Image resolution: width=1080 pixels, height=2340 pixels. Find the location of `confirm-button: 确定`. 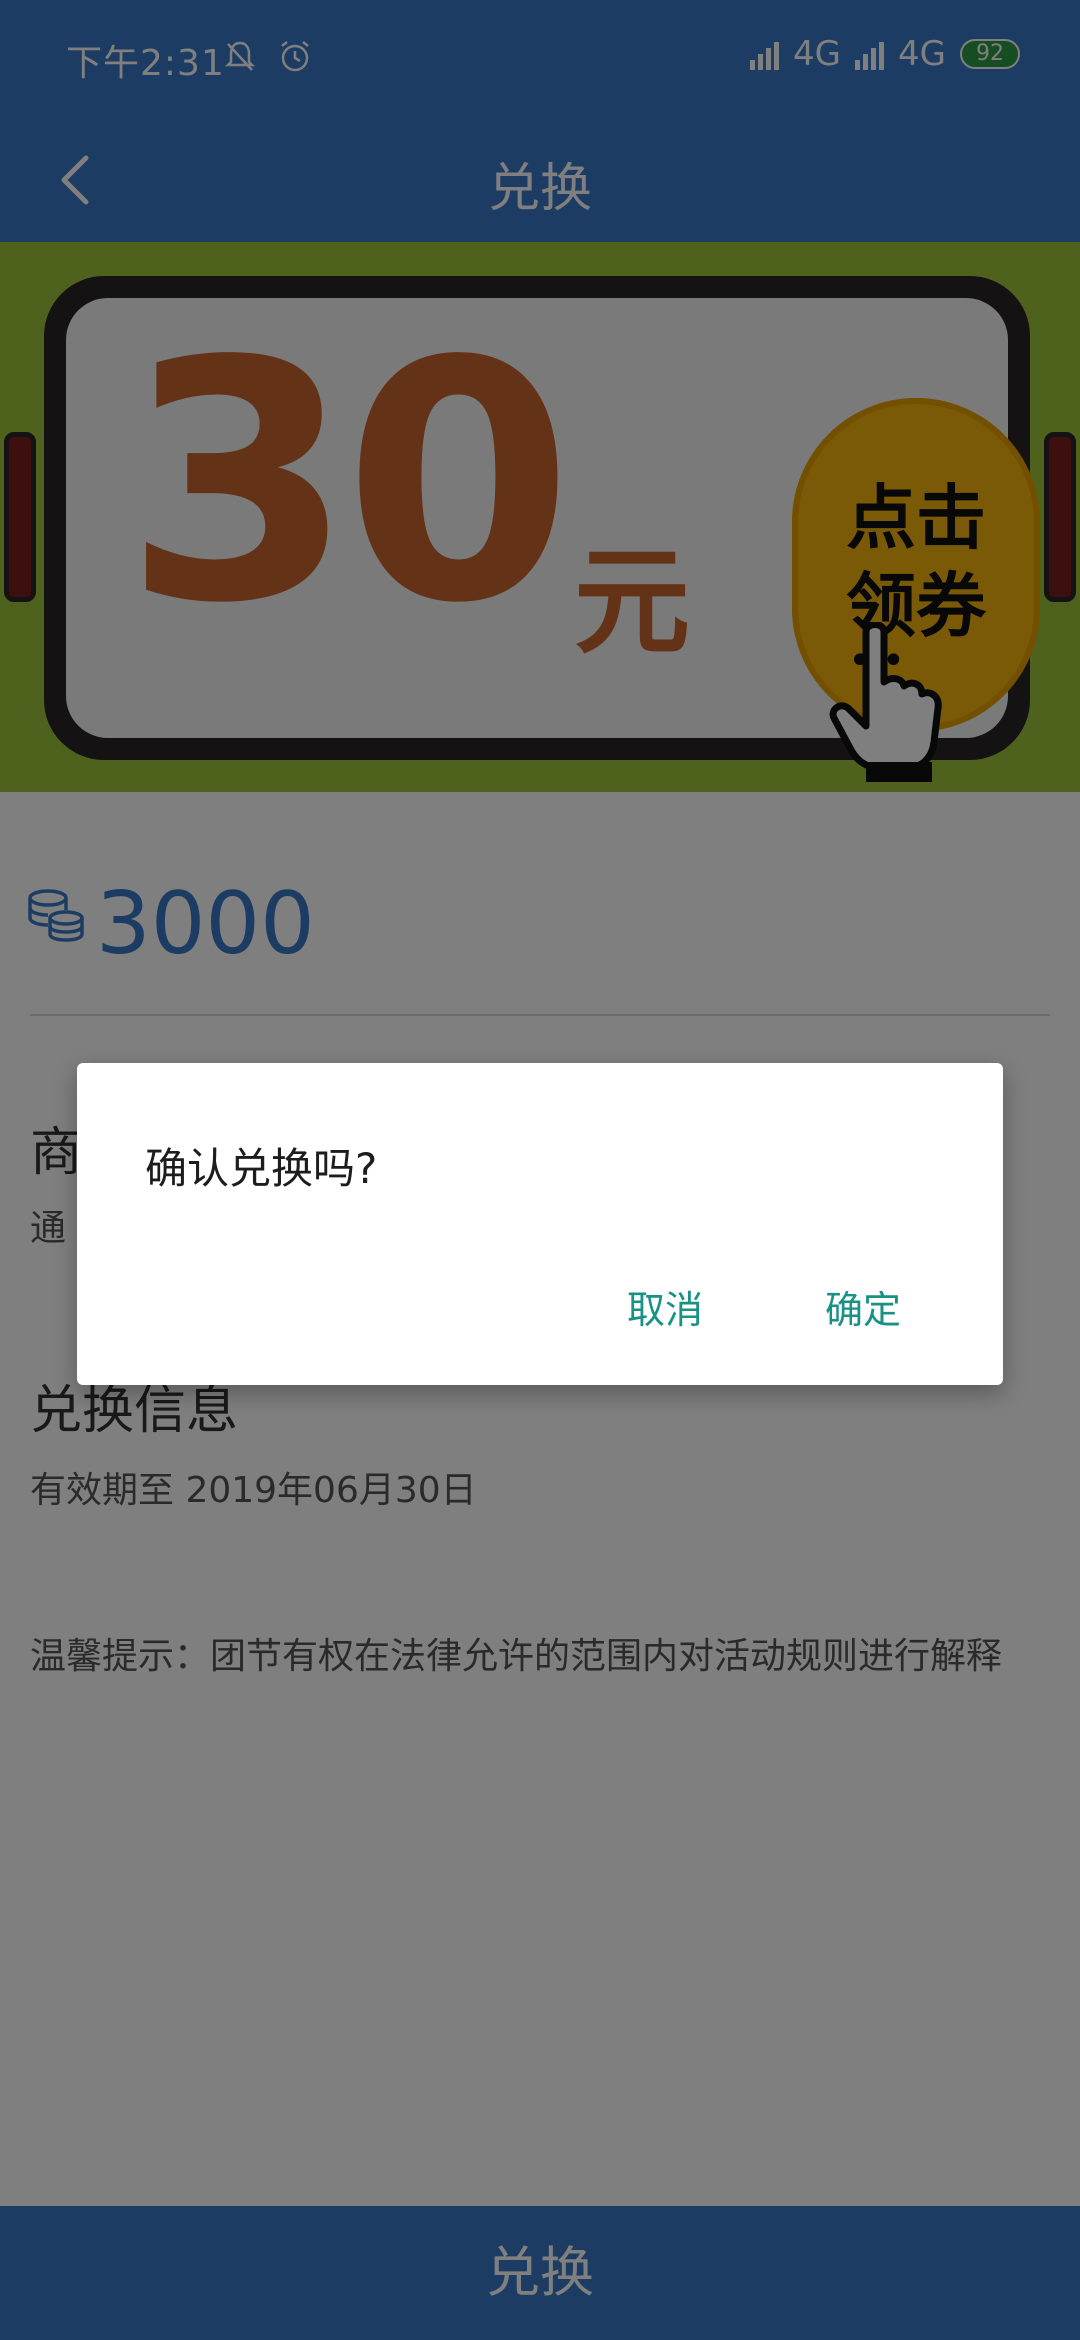

confirm-button: 确定 is located at coordinates (863, 1306).